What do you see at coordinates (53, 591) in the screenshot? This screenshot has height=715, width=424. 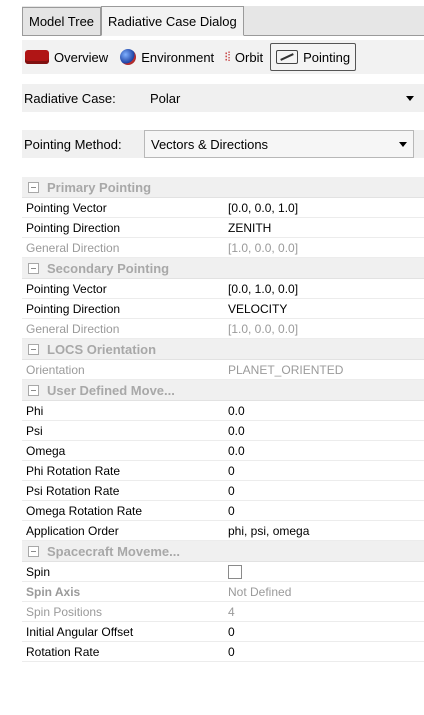 I see `property-key: Spin Axis` at bounding box center [53, 591].